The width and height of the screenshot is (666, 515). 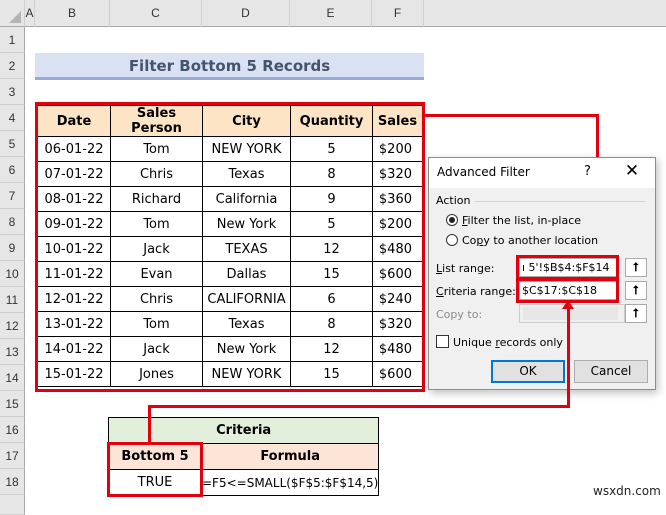 I want to click on column-header-e: E, so click(x=331, y=13).